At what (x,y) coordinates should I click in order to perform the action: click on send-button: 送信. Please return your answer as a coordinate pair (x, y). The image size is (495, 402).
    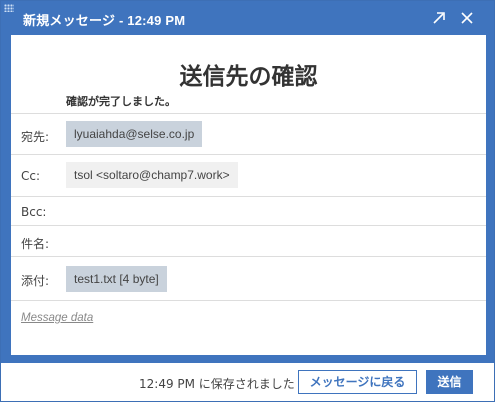
    Looking at the image, I should click on (449, 382).